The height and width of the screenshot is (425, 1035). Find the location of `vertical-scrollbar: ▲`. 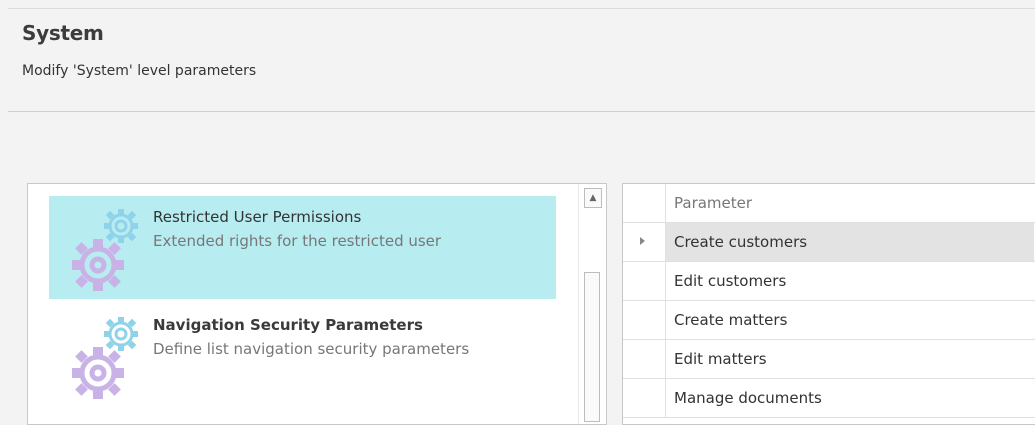

vertical-scrollbar: ▲ is located at coordinates (592, 304).